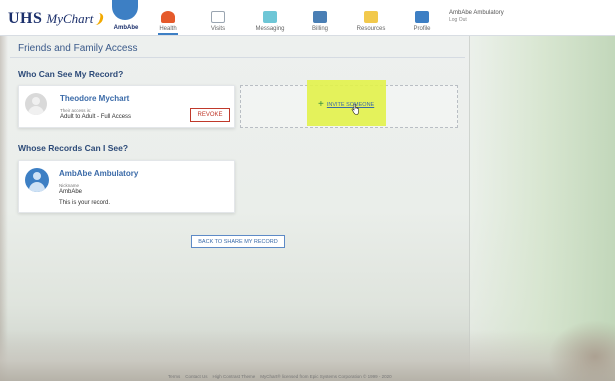 The height and width of the screenshot is (381, 615). I want to click on nav-visits-label: Visits, so click(218, 29).